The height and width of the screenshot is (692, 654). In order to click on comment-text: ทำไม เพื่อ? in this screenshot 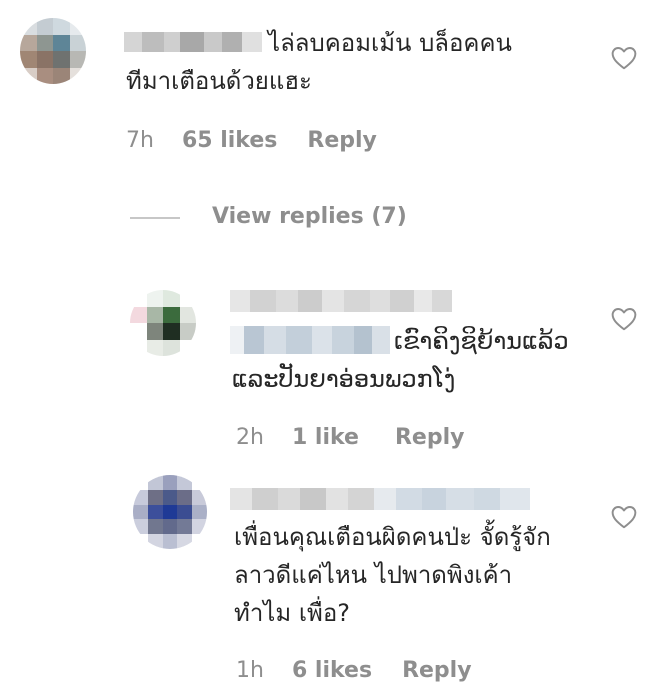, I will do `click(292, 613)`.